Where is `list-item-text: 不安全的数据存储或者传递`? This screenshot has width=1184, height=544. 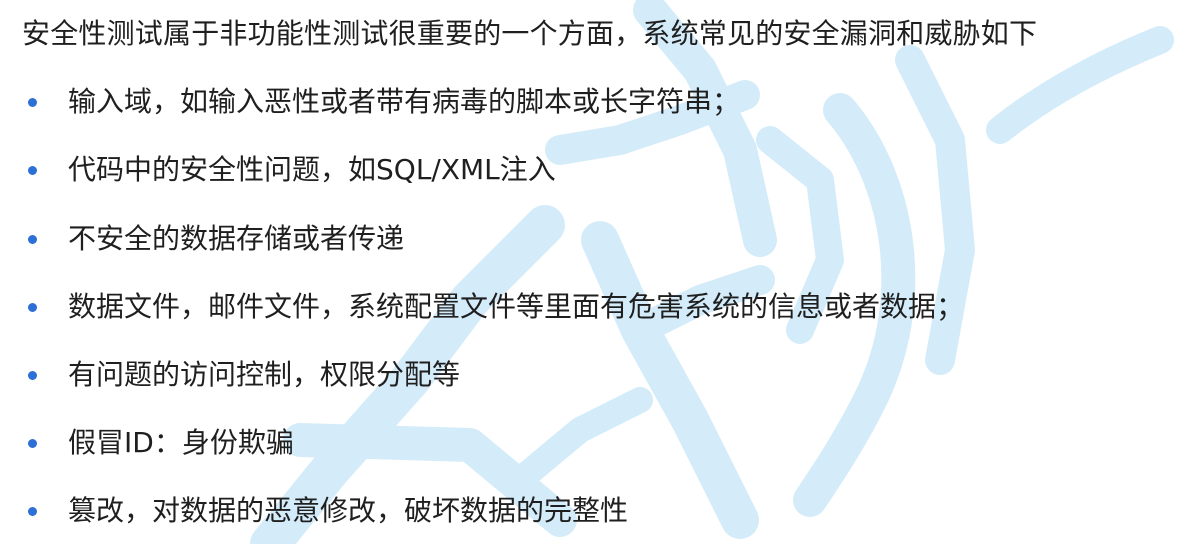 list-item-text: 不安全的数据存储或者传递 is located at coordinates (236, 238).